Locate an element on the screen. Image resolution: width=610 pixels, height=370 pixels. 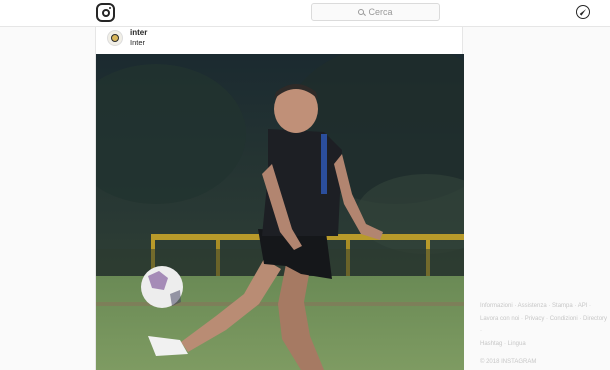
top-nav-bar: Cerca is located at coordinates (305, 13).